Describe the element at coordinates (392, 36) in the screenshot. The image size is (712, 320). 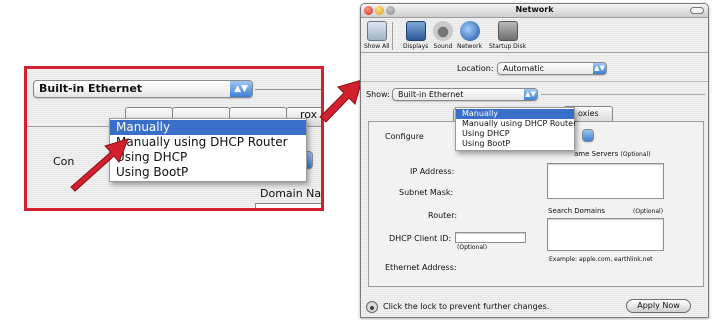
I see `toolbar-separator` at that location.